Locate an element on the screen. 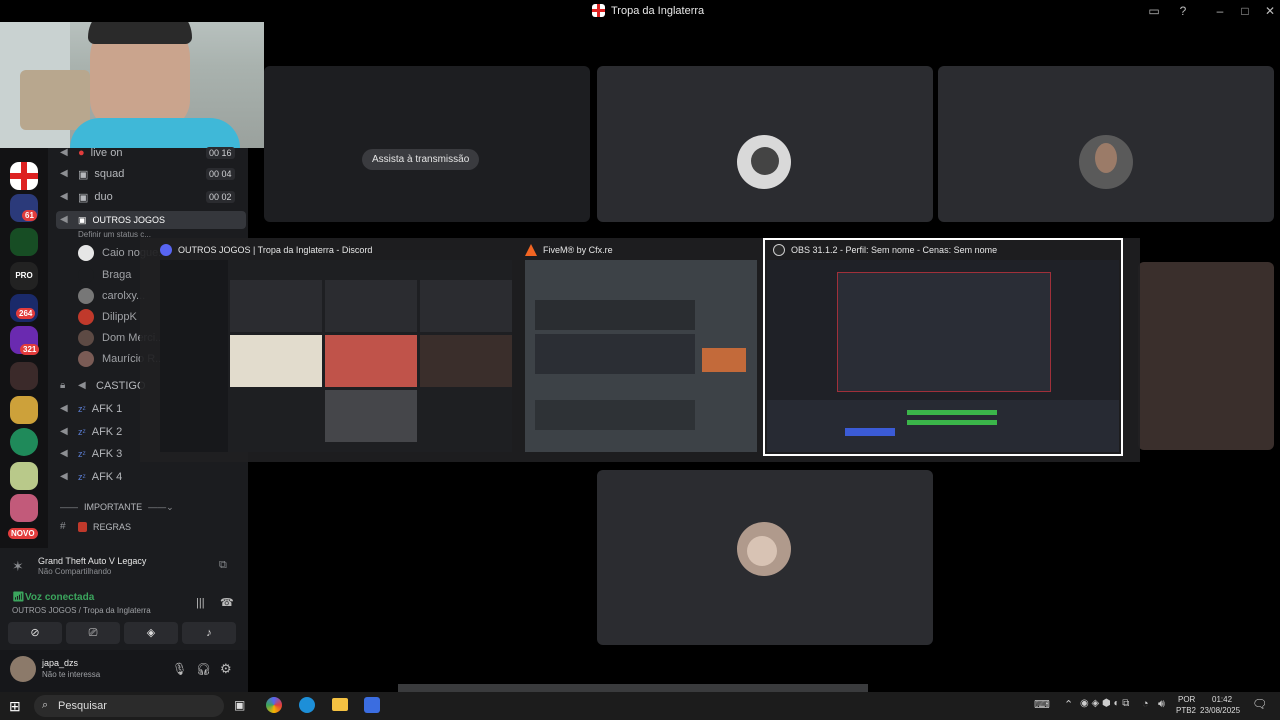  thumb-panel is located at coordinates (615, 415).